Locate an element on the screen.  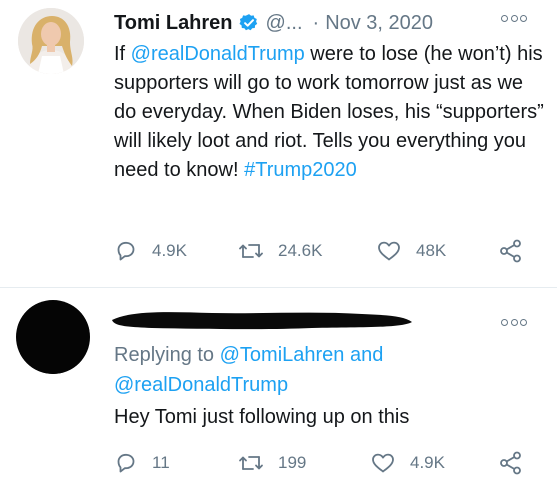
replying-to-conjunction: and is located at coordinates (364, 355).